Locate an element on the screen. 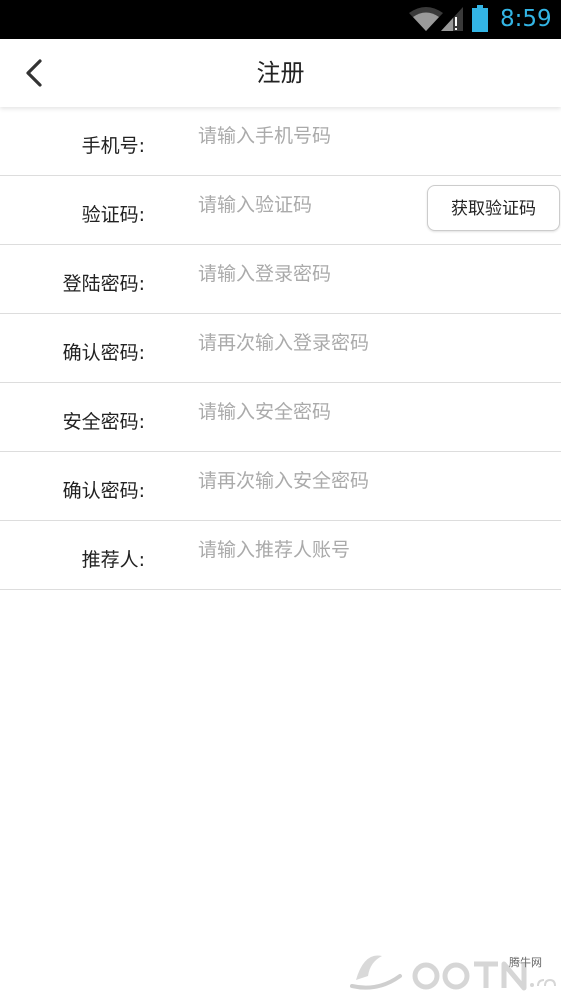 The height and width of the screenshot is (999, 561). status-clock: 8:59 is located at coordinates (526, 19).